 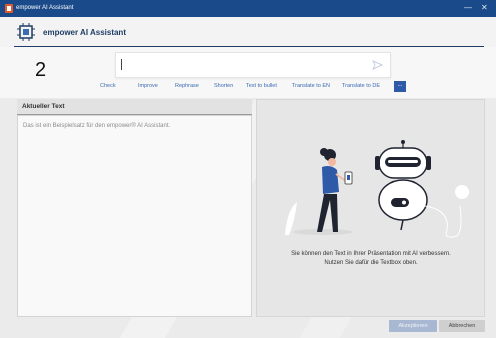 I want to click on title-bar: empower AI Assistant — ✕, so click(x=248, y=8).